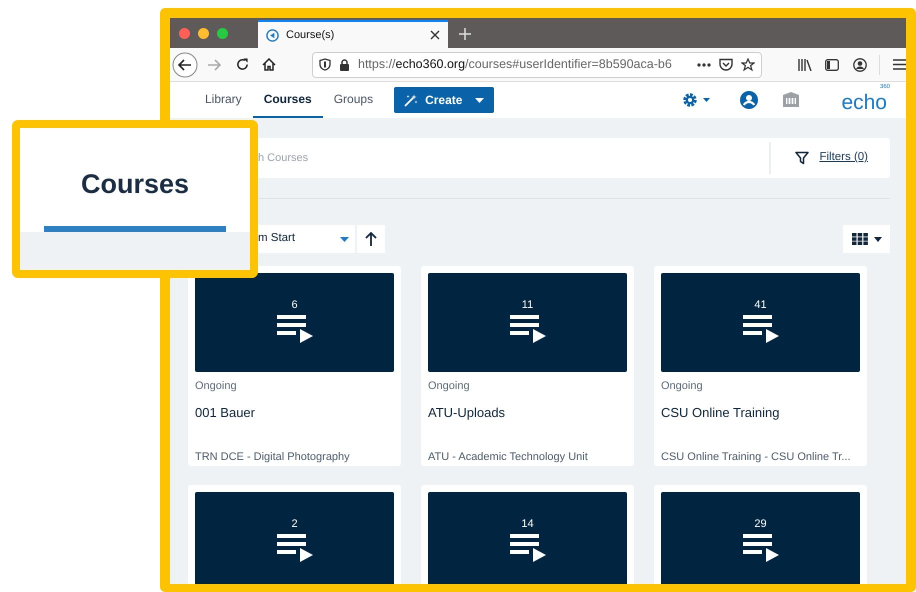  I want to click on media-count: 41, so click(760, 305).